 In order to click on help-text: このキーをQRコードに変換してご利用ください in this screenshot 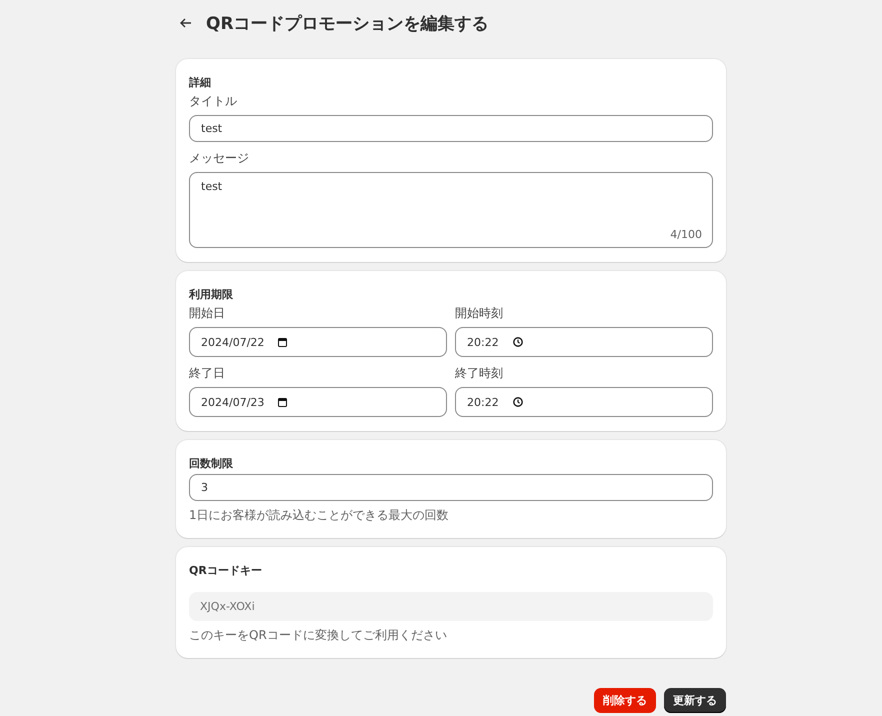, I will do `click(318, 635)`.